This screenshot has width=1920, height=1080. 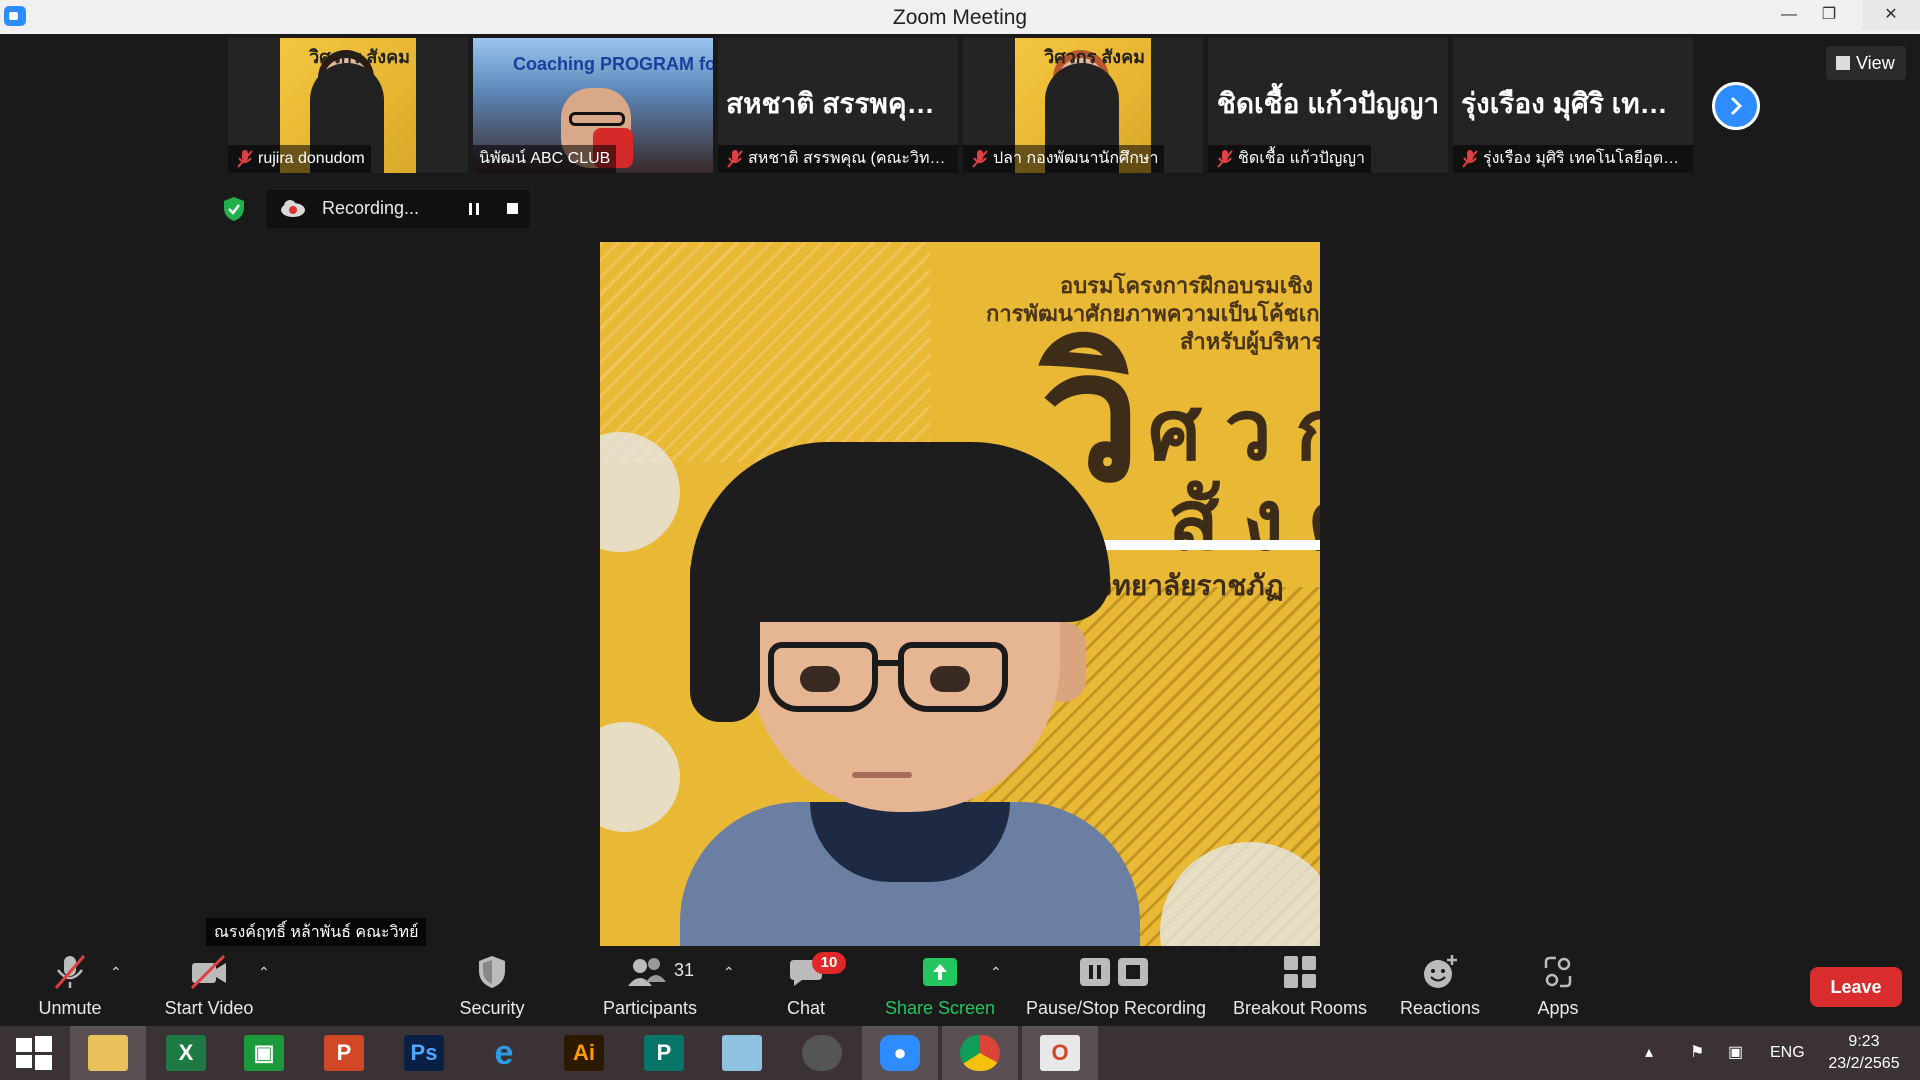 I want to click on file-explorer-taskbar, so click(x=108, y=1053).